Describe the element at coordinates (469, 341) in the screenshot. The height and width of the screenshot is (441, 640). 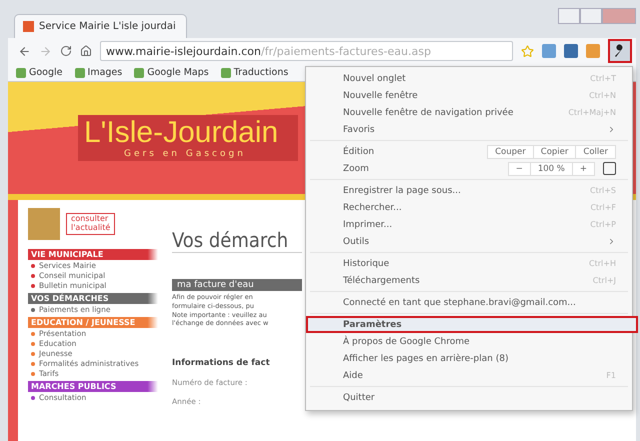
I see `menu-item: À propos de Google Chrome` at that location.